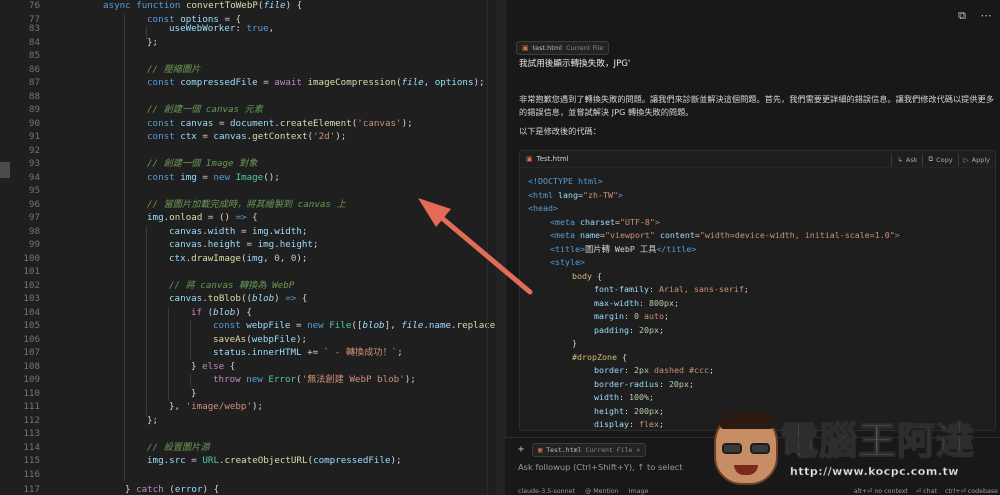  Describe the element at coordinates (205, 109) in the screenshot. I see `code-comment: // 創建一個 canvas 元素` at that location.